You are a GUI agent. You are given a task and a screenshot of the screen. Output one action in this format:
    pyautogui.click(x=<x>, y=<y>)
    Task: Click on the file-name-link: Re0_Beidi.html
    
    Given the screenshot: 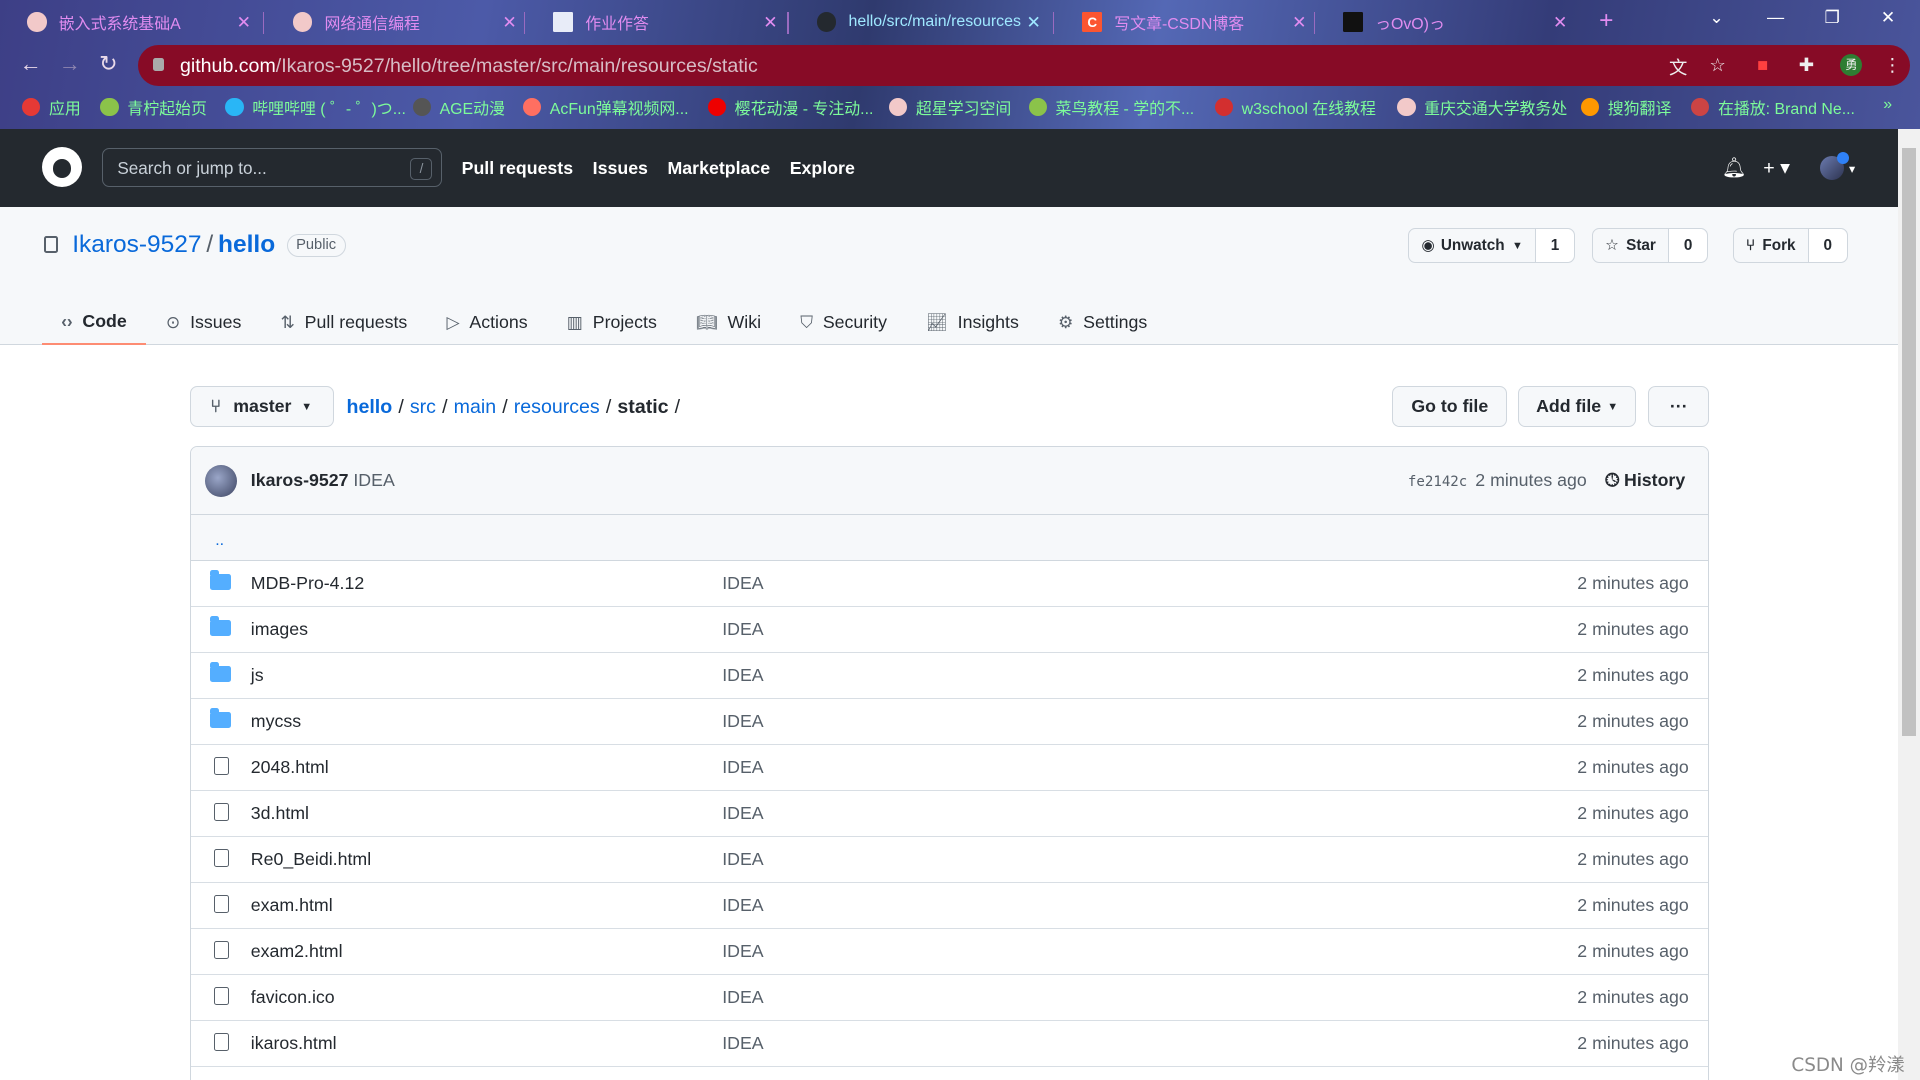 What is the action you would take?
    pyautogui.click(x=311, y=859)
    